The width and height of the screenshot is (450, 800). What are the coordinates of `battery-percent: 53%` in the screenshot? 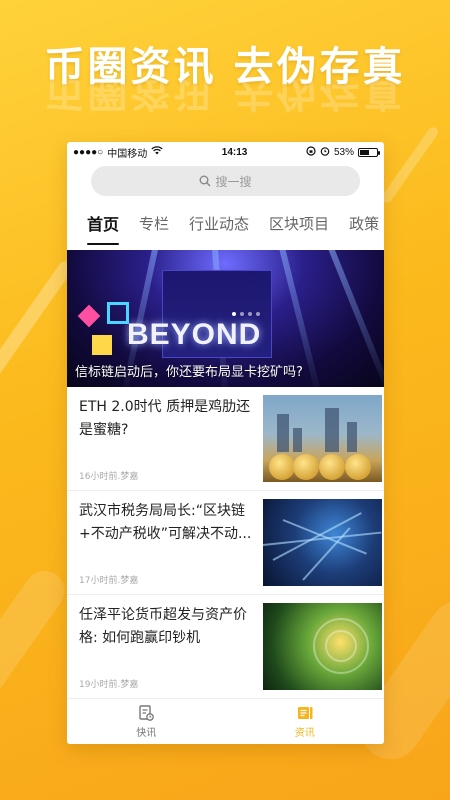 It's located at (343, 152).